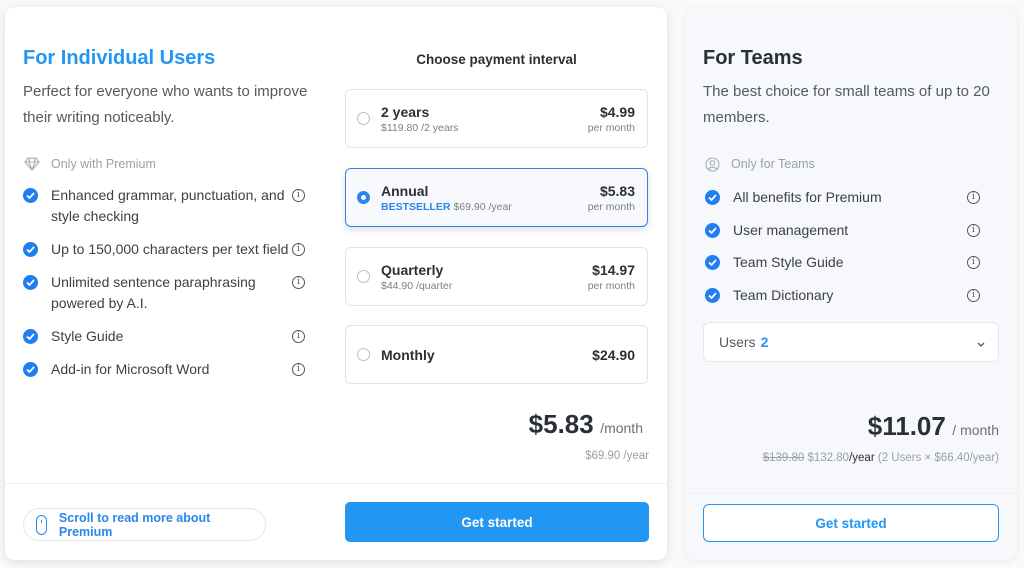 This screenshot has width=1024, height=568. What do you see at coordinates (412, 269) in the screenshot?
I see `option-name: Quarterly` at bounding box center [412, 269].